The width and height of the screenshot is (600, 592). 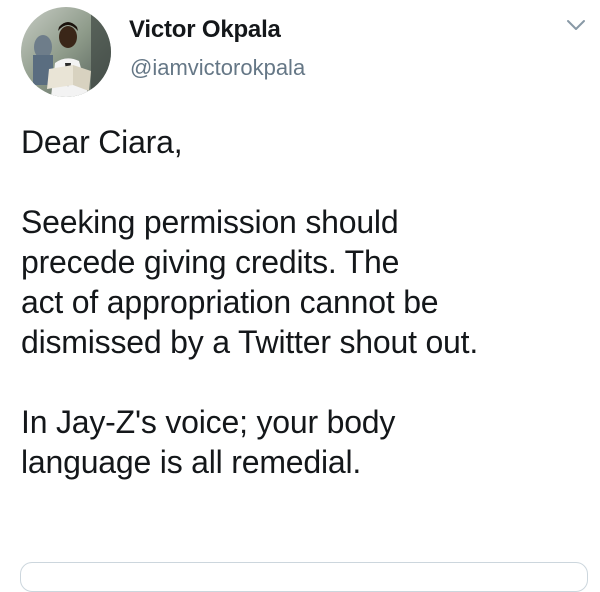 What do you see at coordinates (210, 222) in the screenshot?
I see `tweet-line: Seeking permission should` at bounding box center [210, 222].